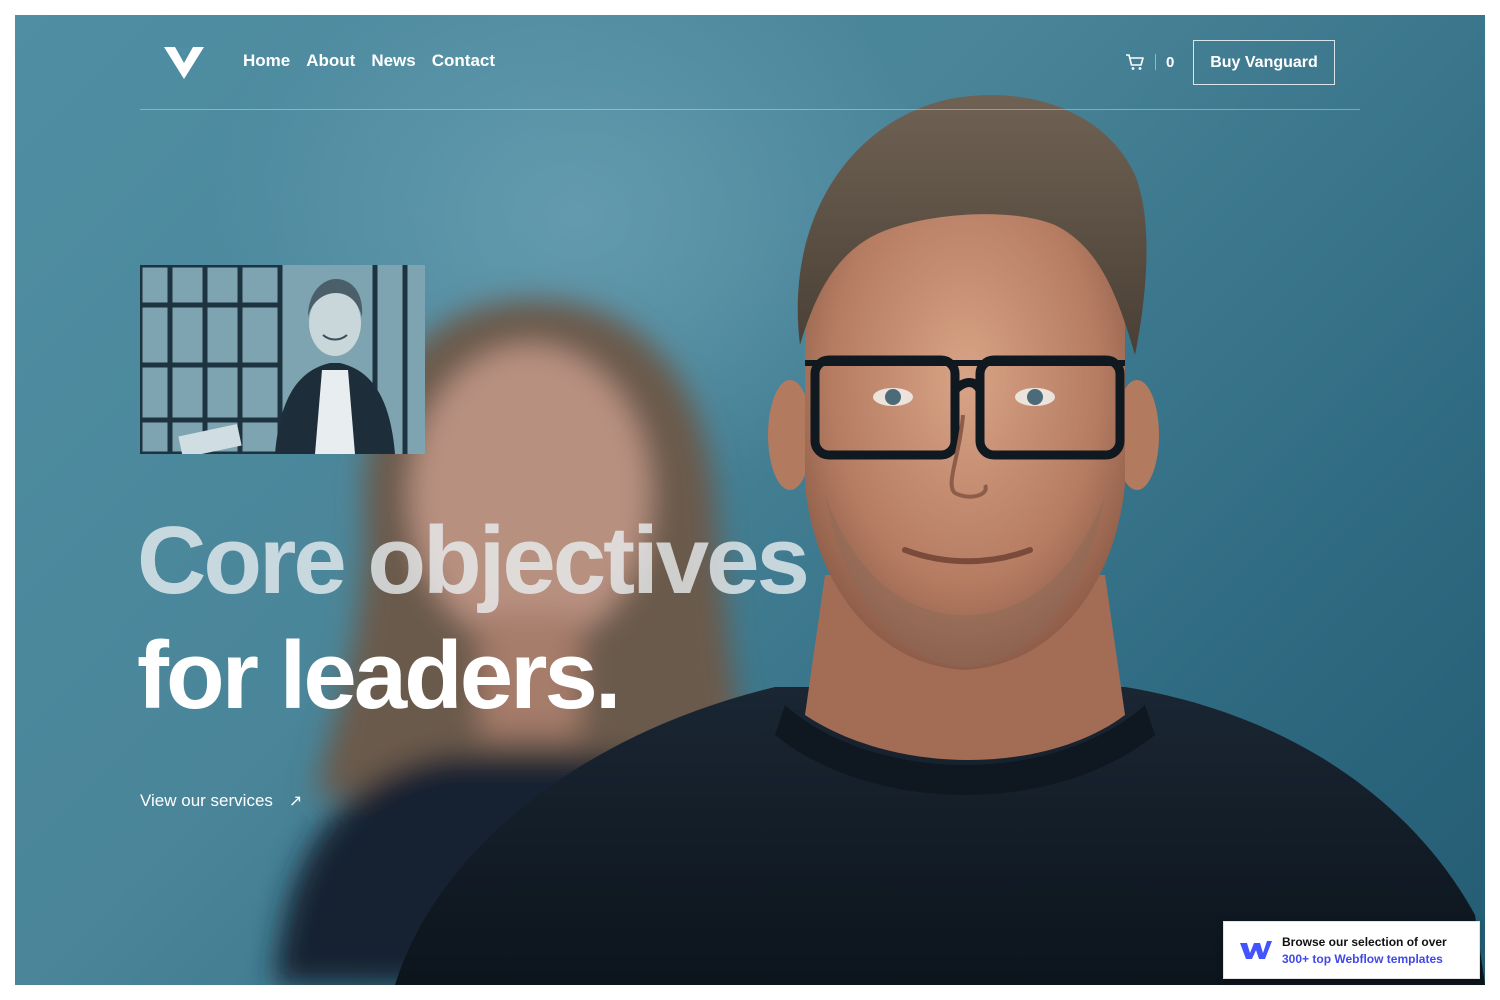 This screenshot has height=1000, width=1500. Describe the element at coordinates (1135, 62) in the screenshot. I see `shopping-cart-icon` at that location.